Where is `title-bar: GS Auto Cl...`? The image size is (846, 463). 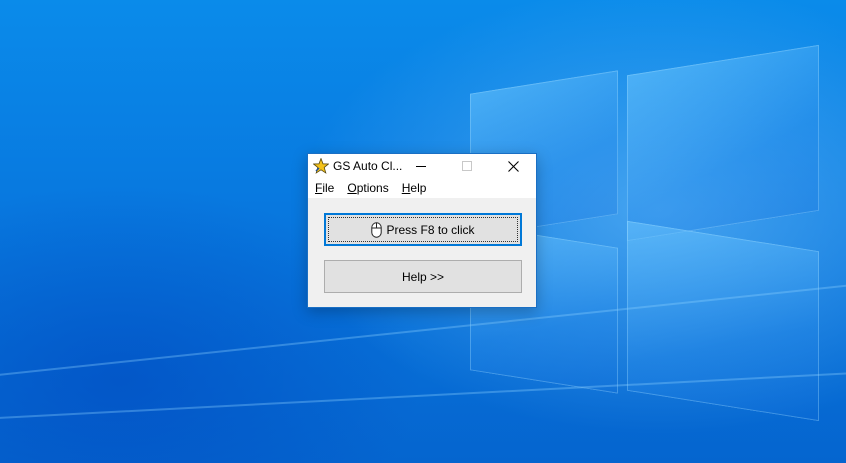 title-bar: GS Auto Cl... is located at coordinates (422, 166).